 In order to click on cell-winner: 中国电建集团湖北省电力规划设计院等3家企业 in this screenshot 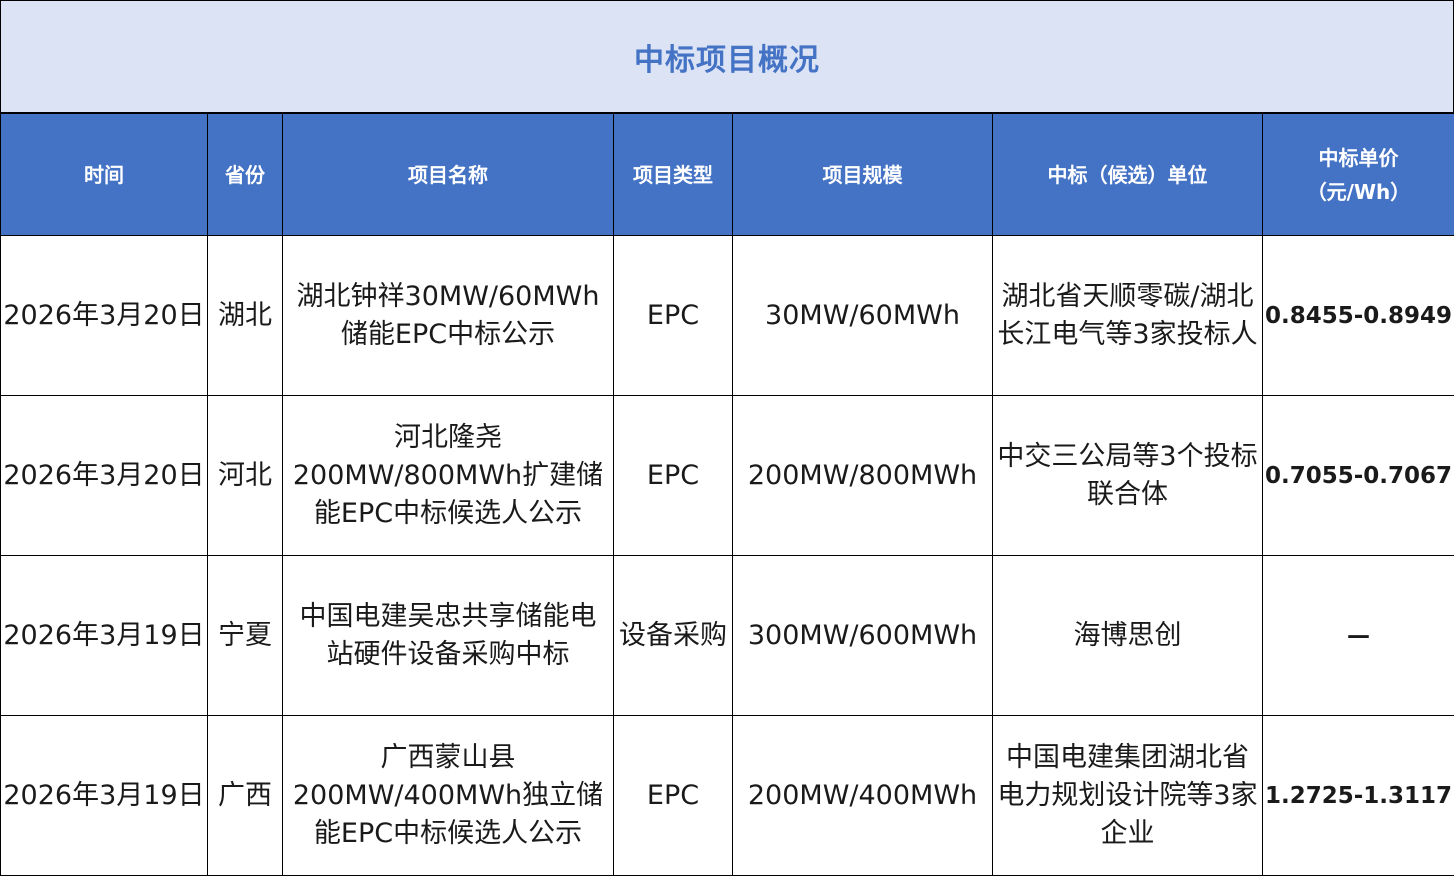, I will do `click(1128, 796)`.